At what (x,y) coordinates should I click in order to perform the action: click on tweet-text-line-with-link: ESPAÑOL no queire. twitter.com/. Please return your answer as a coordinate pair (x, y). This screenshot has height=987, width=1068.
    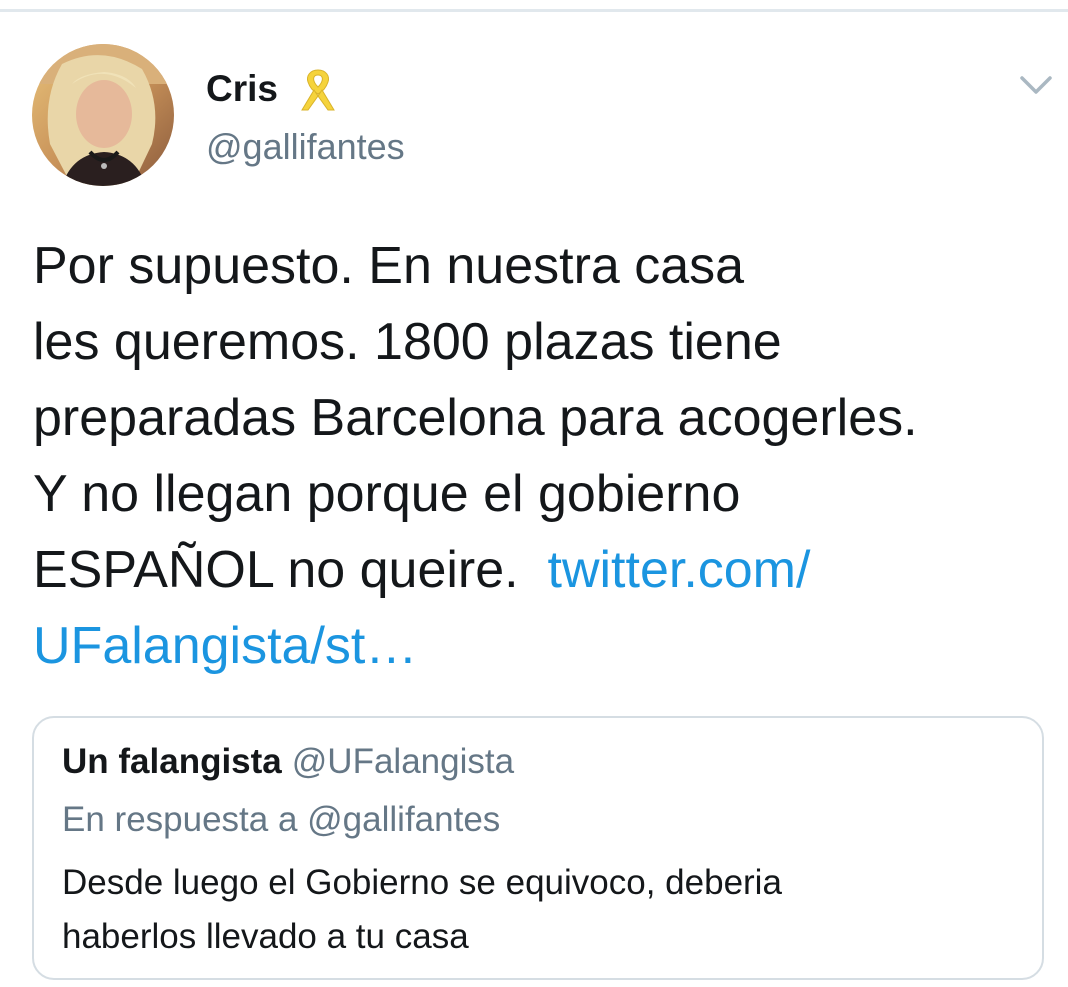
    Looking at the image, I should click on (543, 570).